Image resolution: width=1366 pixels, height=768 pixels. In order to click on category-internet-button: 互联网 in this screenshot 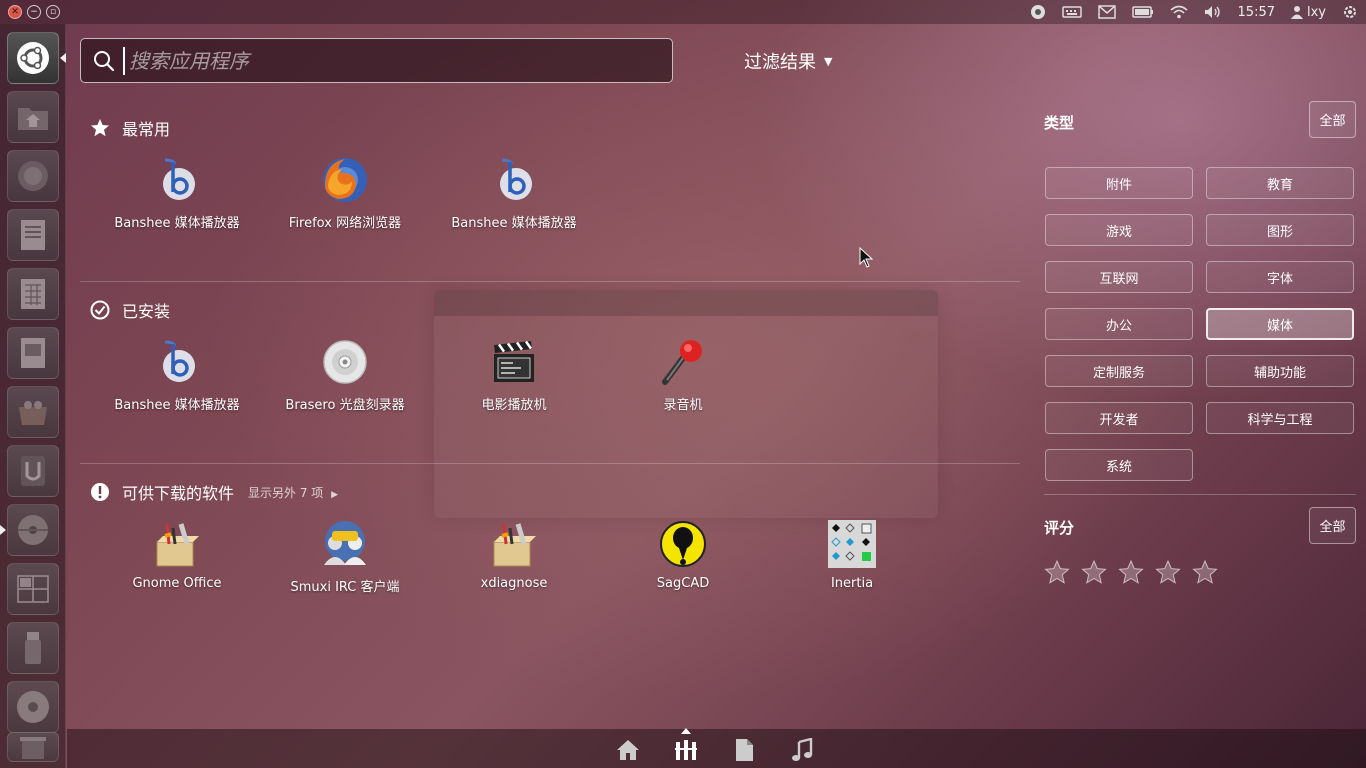, I will do `click(1119, 277)`.